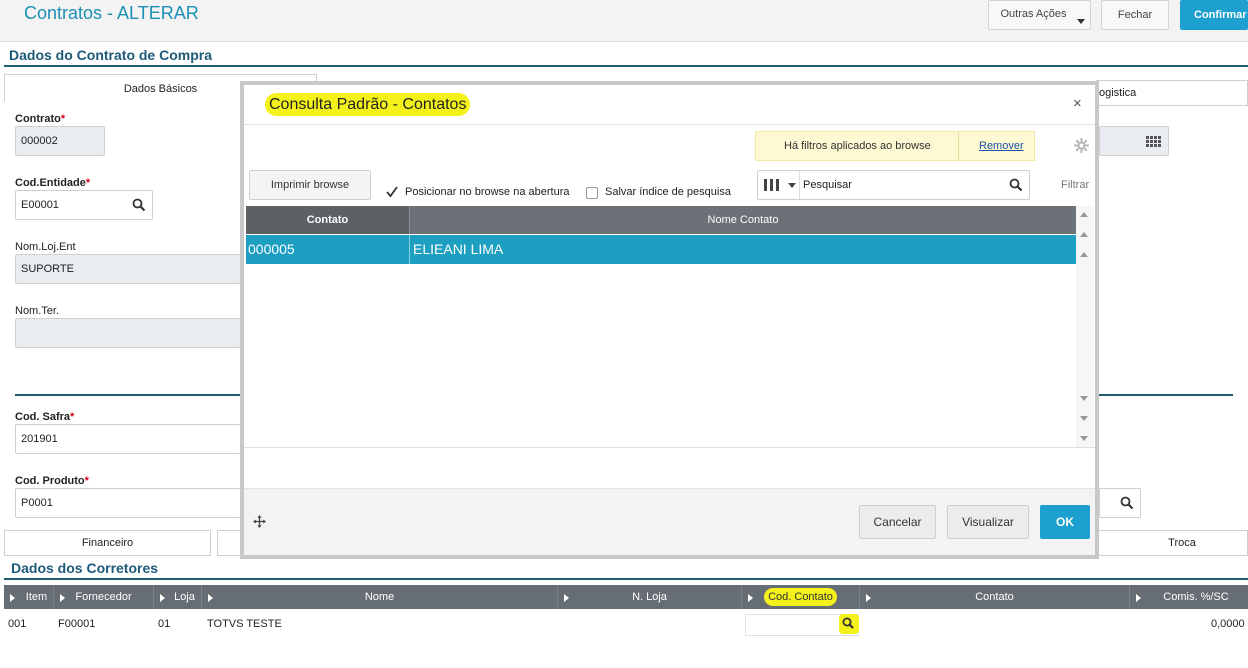  Describe the element at coordinates (1166, 395) in the screenshot. I see `field-divider-right` at that location.